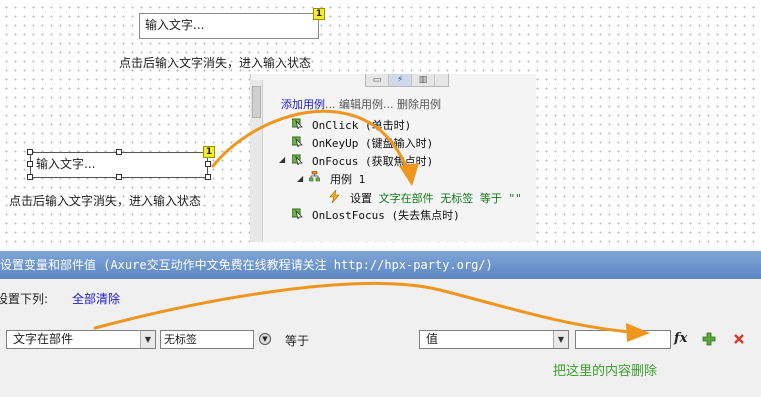 Image resolution: width=761 pixels, height=397 pixels. What do you see at coordinates (207, 339) in the screenshot?
I see `widget-name-field: 无标签` at bounding box center [207, 339].